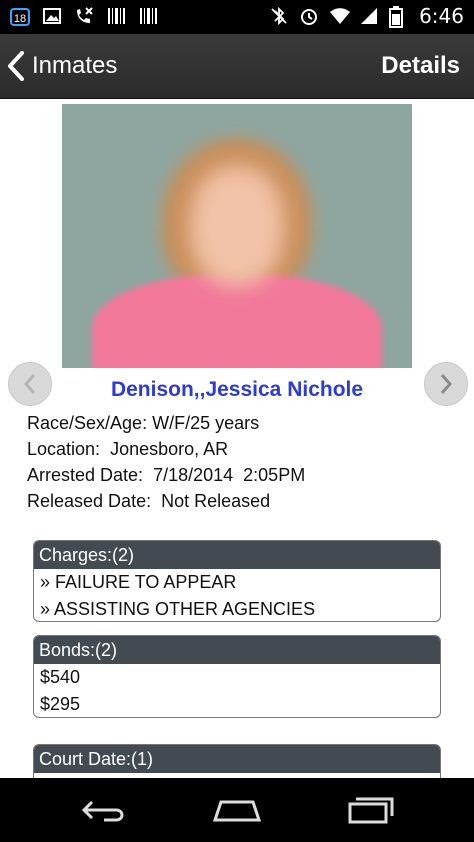 Image resolution: width=474 pixels, height=842 pixels. Describe the element at coordinates (75, 65) in the screenshot. I see `back-label: Inmates` at that location.